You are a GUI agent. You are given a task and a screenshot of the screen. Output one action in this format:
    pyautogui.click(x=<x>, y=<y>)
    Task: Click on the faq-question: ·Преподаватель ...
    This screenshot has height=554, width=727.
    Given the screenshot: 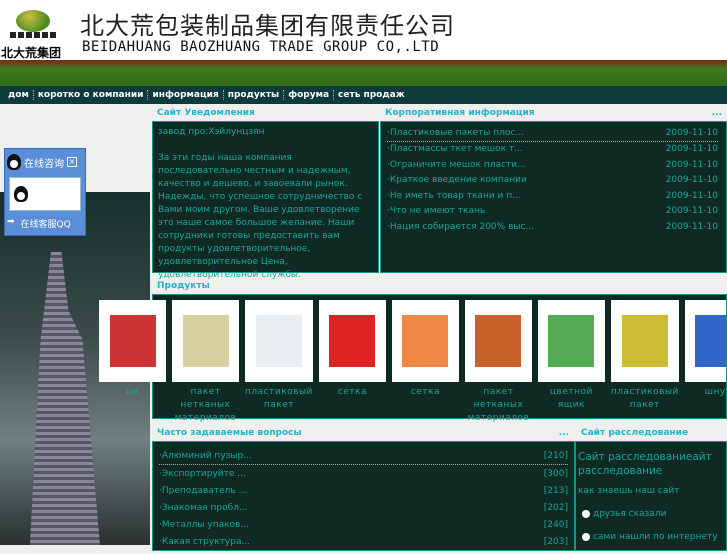 What is the action you would take?
    pyautogui.click(x=203, y=491)
    